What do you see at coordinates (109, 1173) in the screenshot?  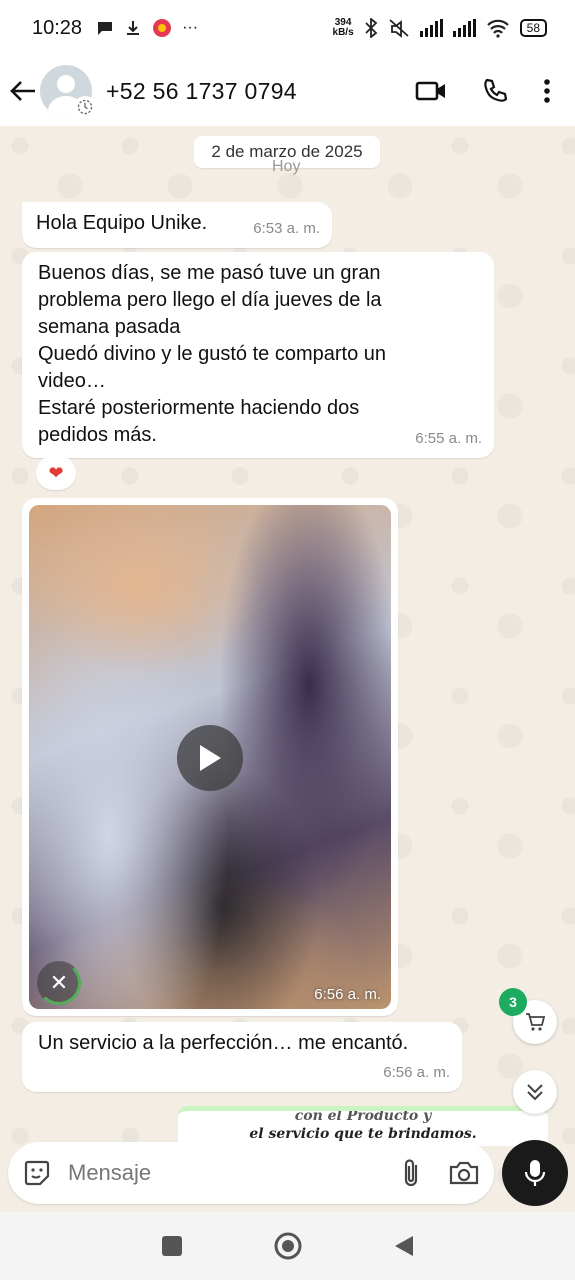 I see `message-input: Mensaje` at bounding box center [109, 1173].